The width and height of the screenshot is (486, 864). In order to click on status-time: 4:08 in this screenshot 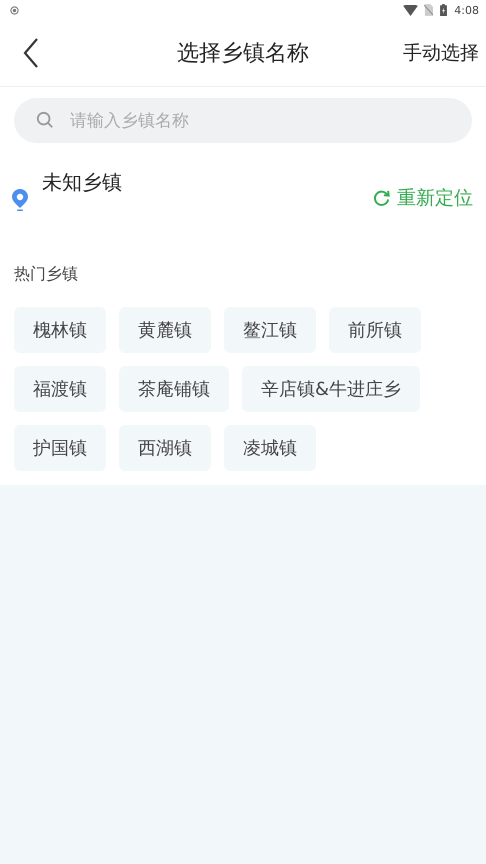, I will do `click(466, 10)`.